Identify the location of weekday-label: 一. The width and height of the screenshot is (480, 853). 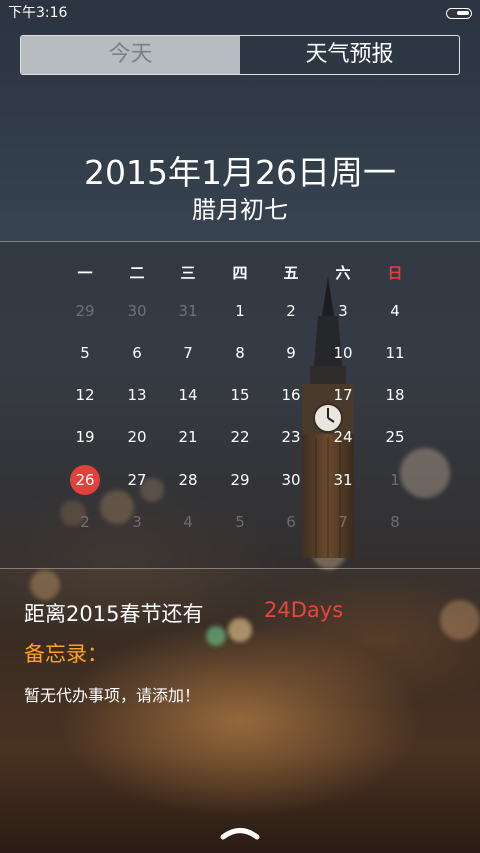
(85, 273).